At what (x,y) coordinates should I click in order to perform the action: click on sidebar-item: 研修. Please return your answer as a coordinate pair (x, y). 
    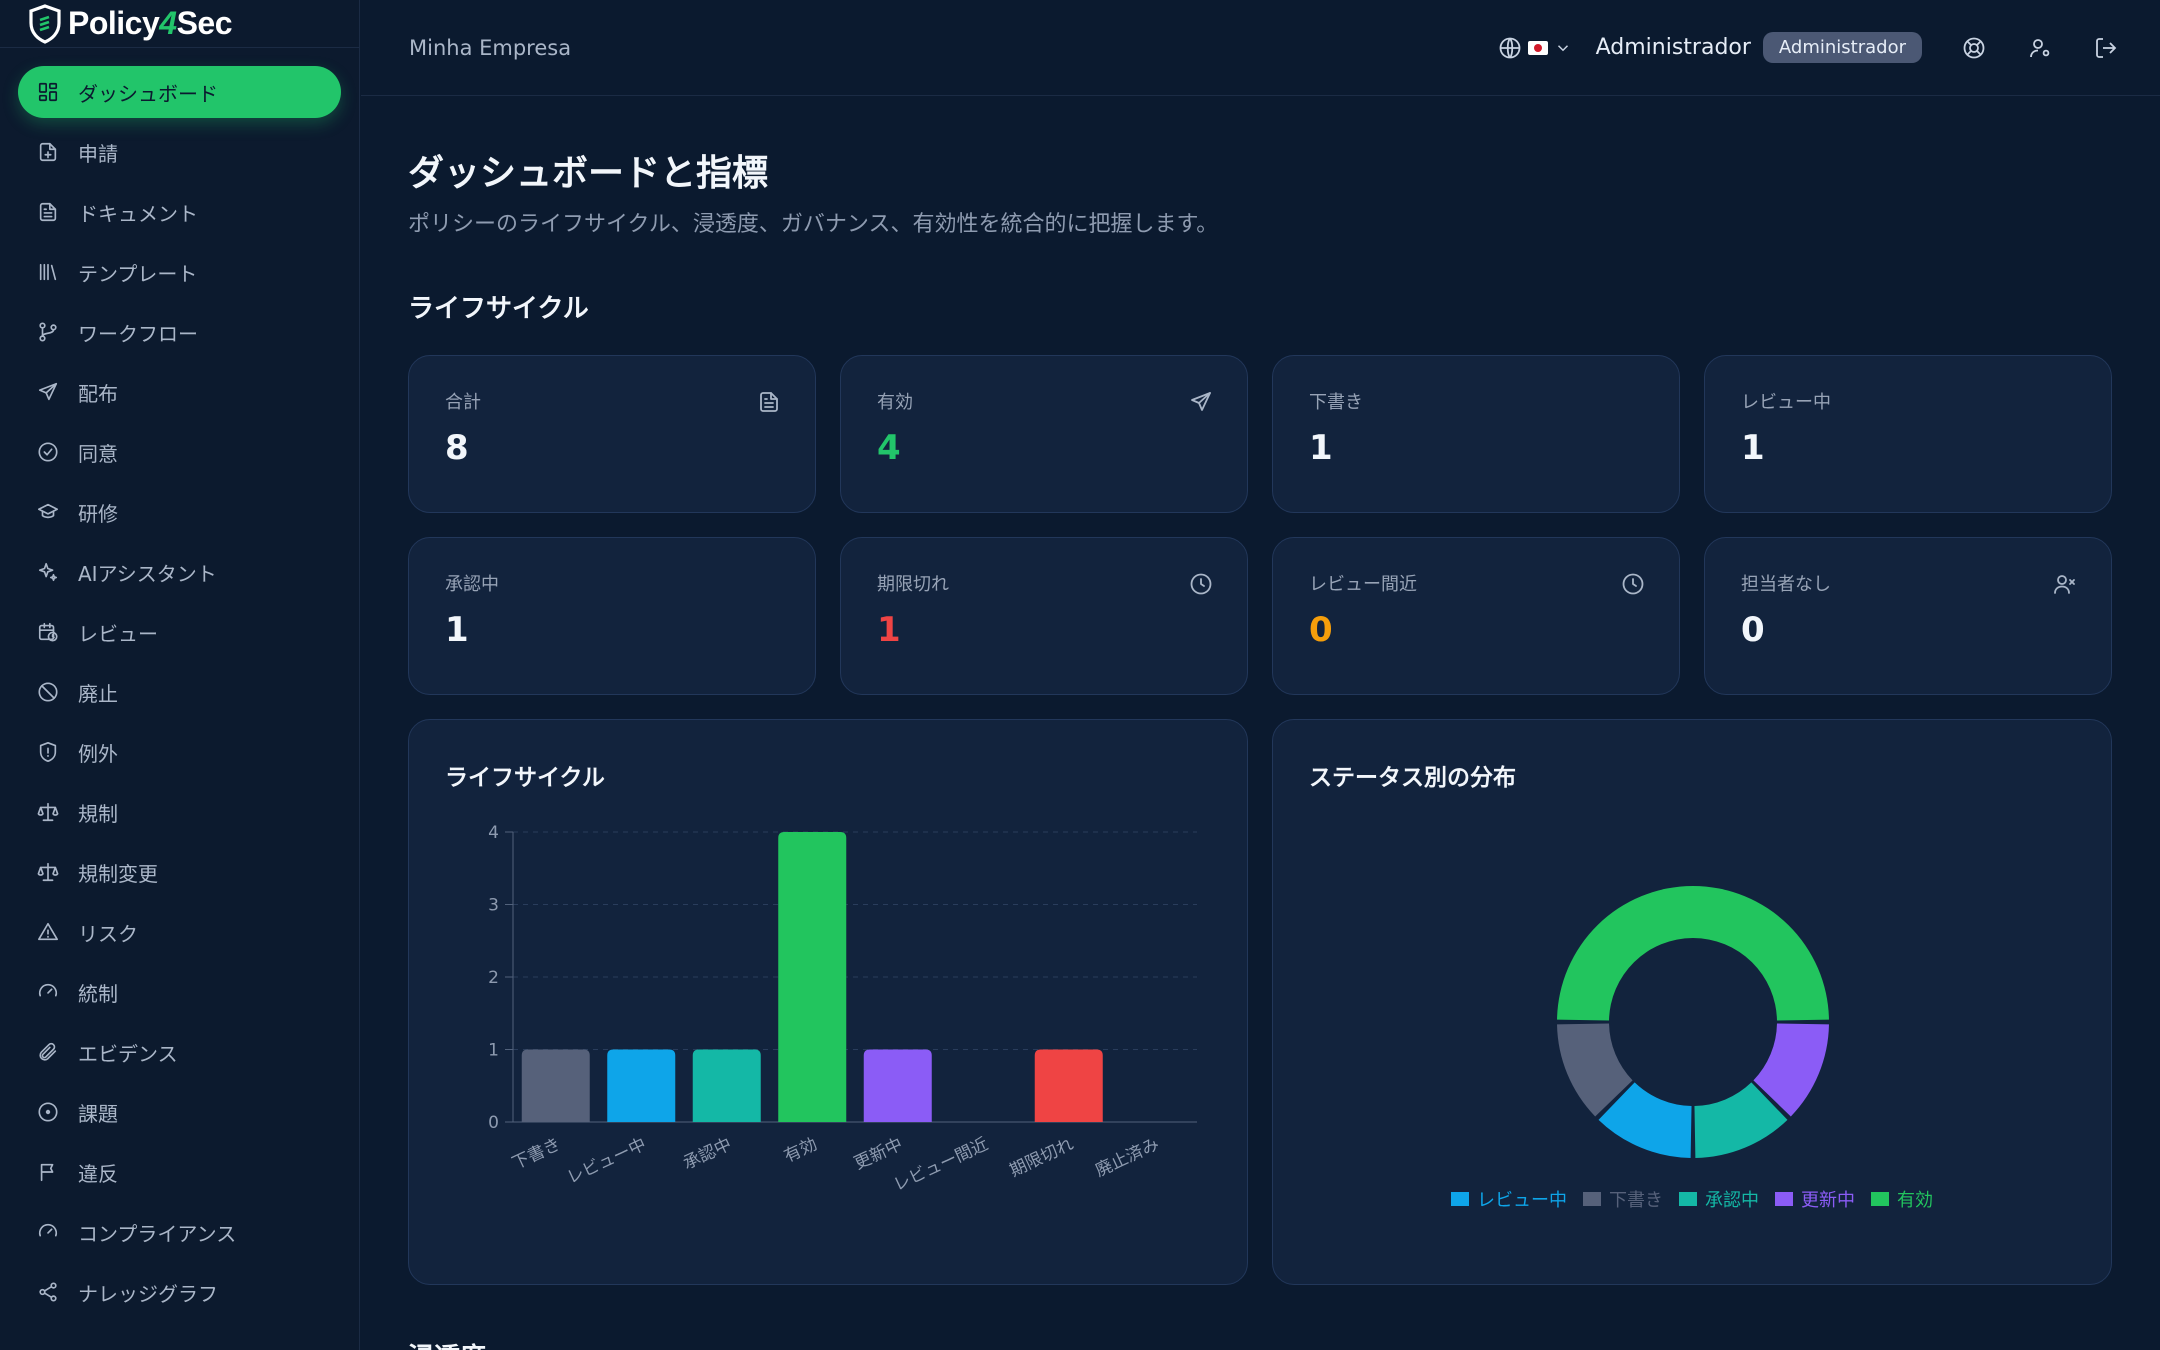
    Looking at the image, I should click on (179, 512).